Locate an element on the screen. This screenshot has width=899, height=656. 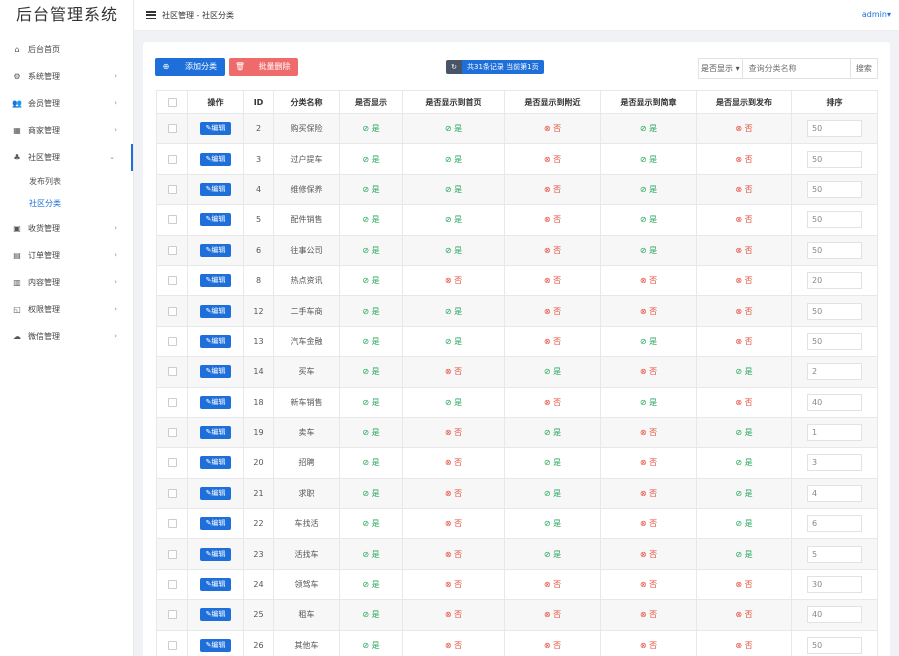
refresh-icon: ↻ is located at coordinates (454, 67).